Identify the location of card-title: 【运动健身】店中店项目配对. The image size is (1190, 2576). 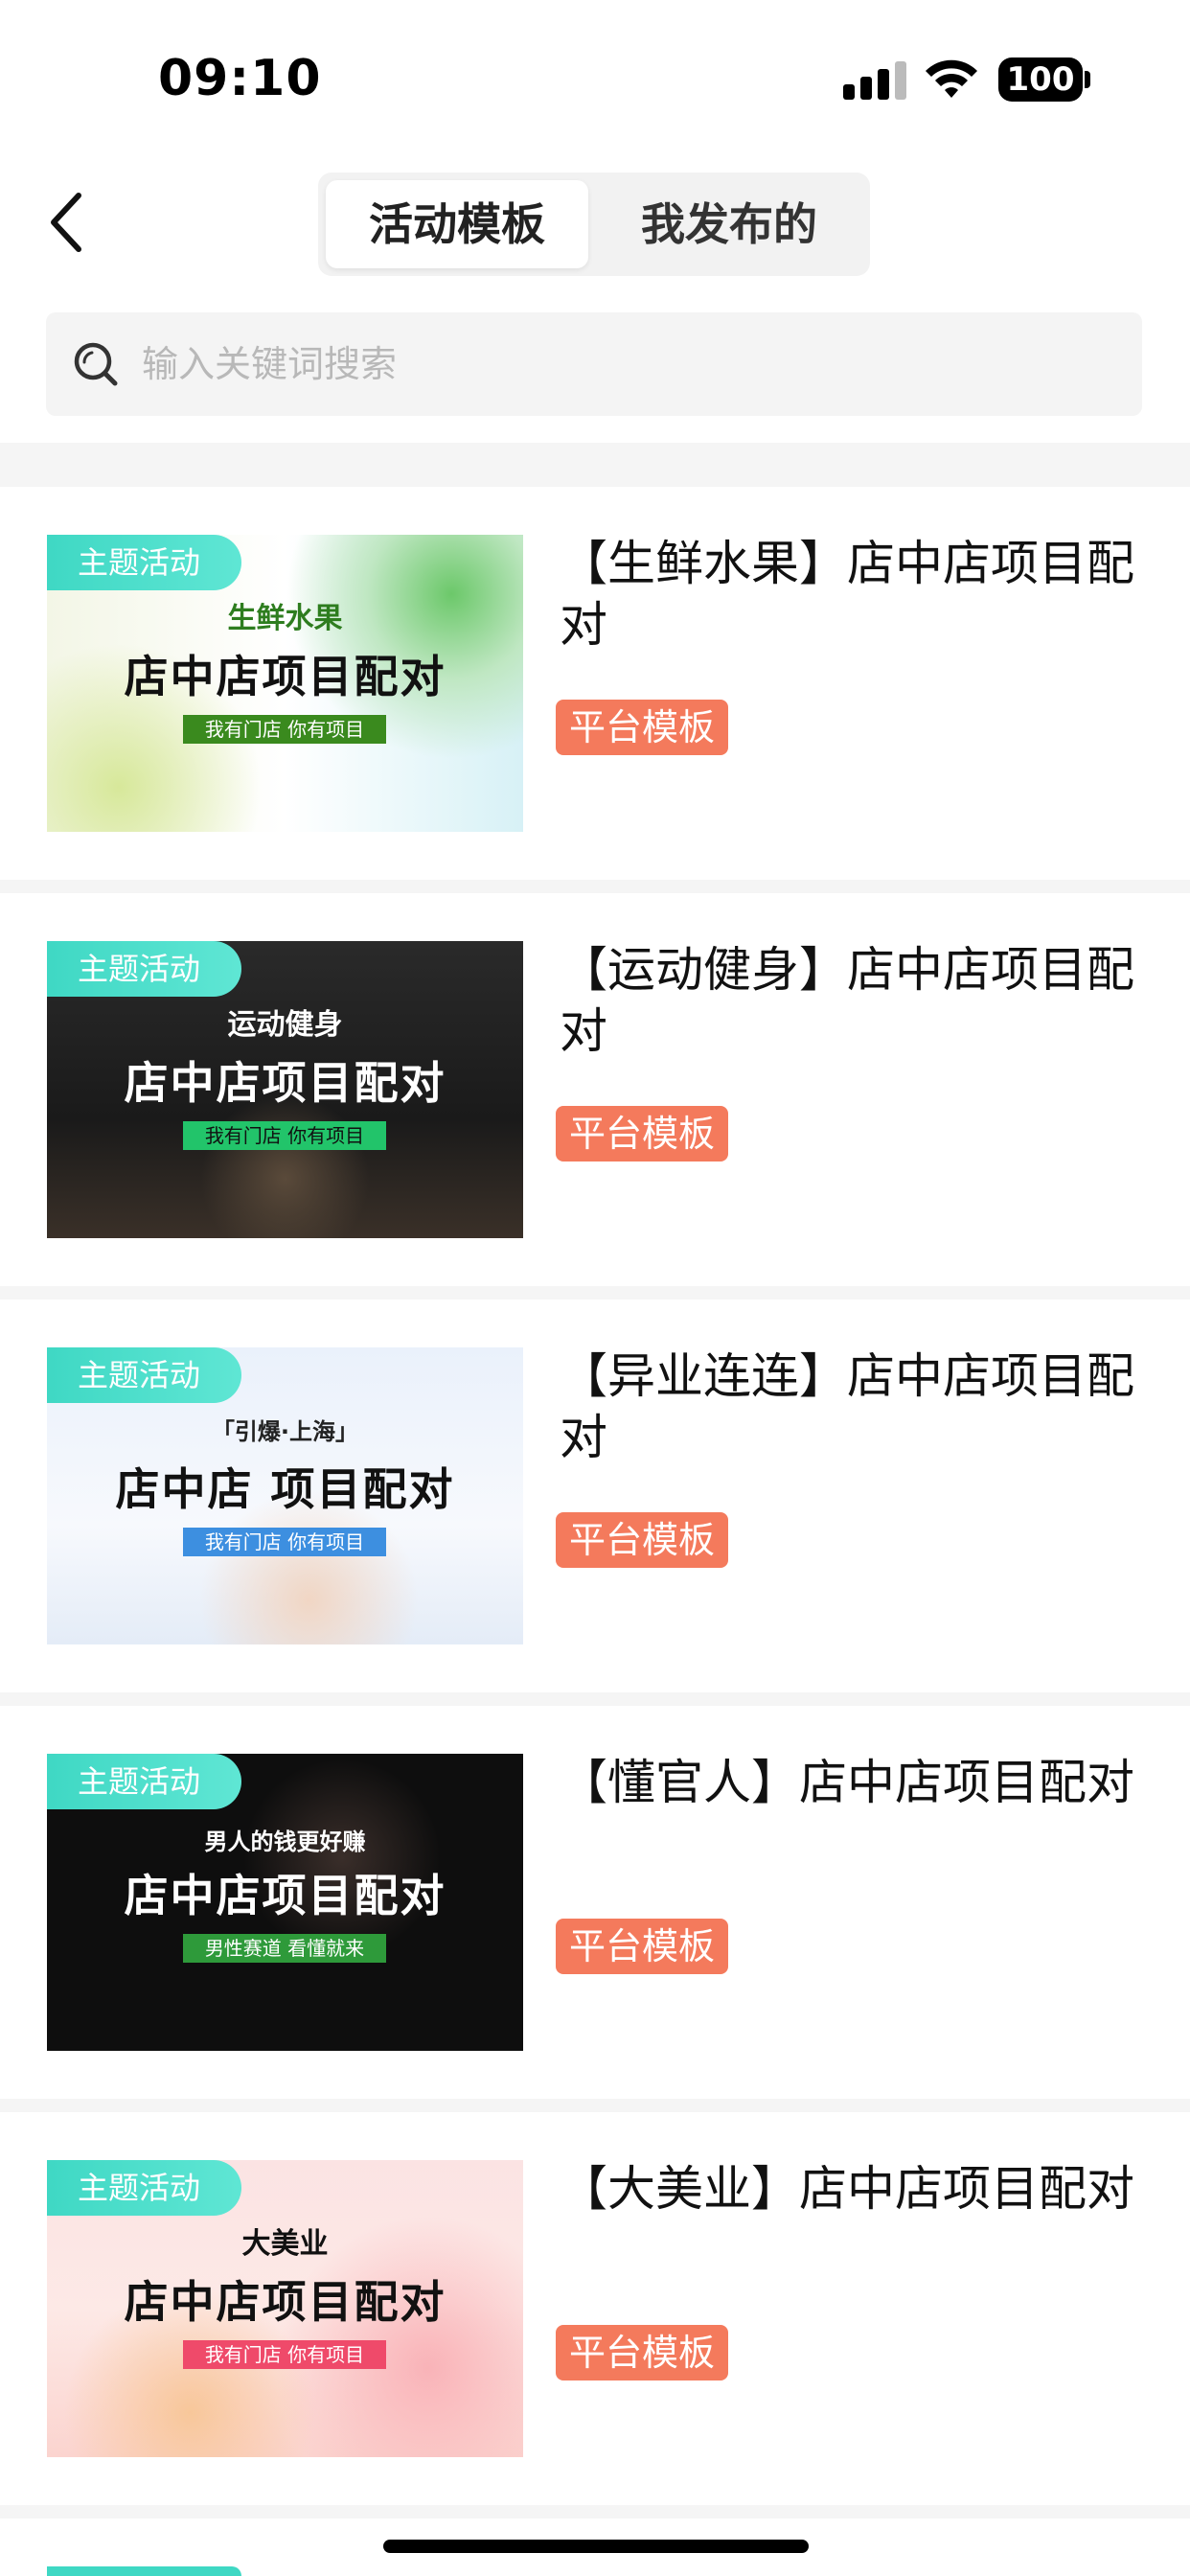
(847, 1000).